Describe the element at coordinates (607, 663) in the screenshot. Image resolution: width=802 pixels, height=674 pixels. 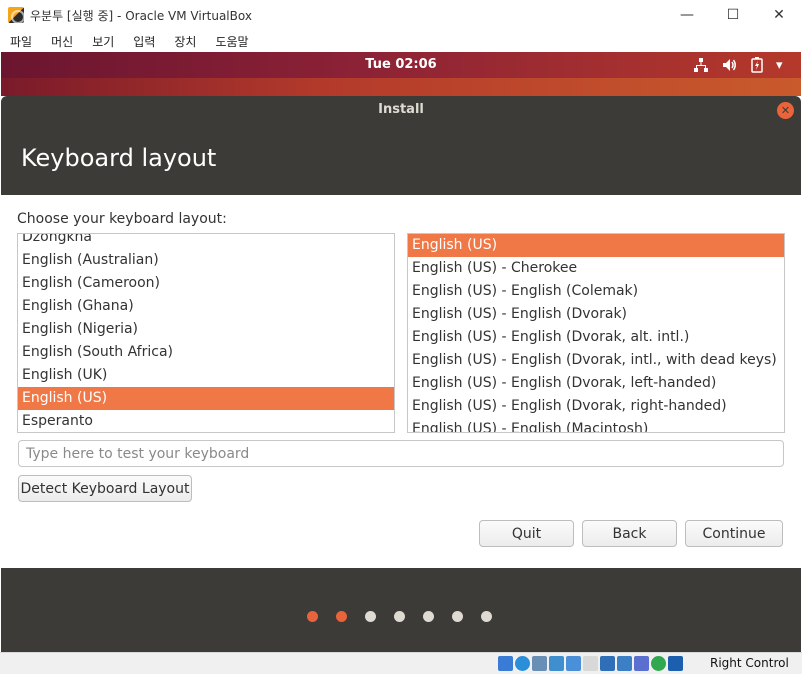
I see `display-icon` at that location.